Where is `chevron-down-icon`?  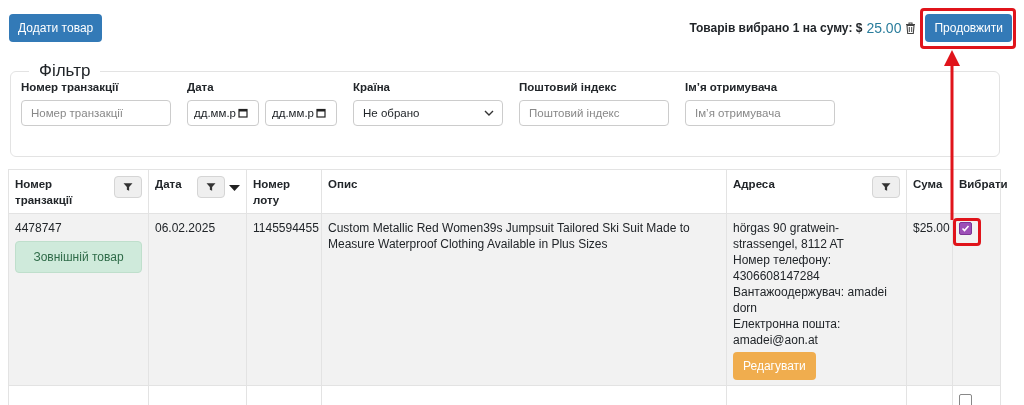 chevron-down-icon is located at coordinates (489, 113).